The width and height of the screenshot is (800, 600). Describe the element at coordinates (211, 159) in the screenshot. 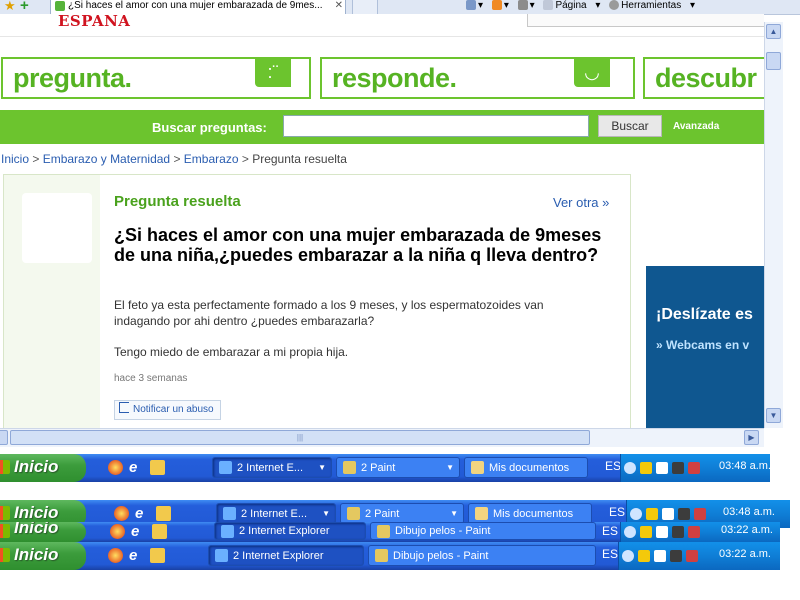

I see `breadcrumb-link-embarazo: Embarazo` at that location.